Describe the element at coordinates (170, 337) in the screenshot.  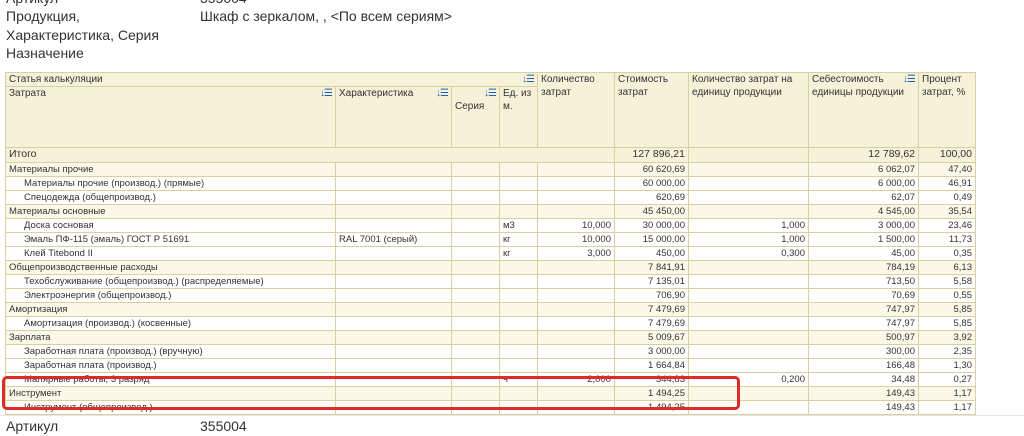
I see `cost-cell: Зарплата` at that location.